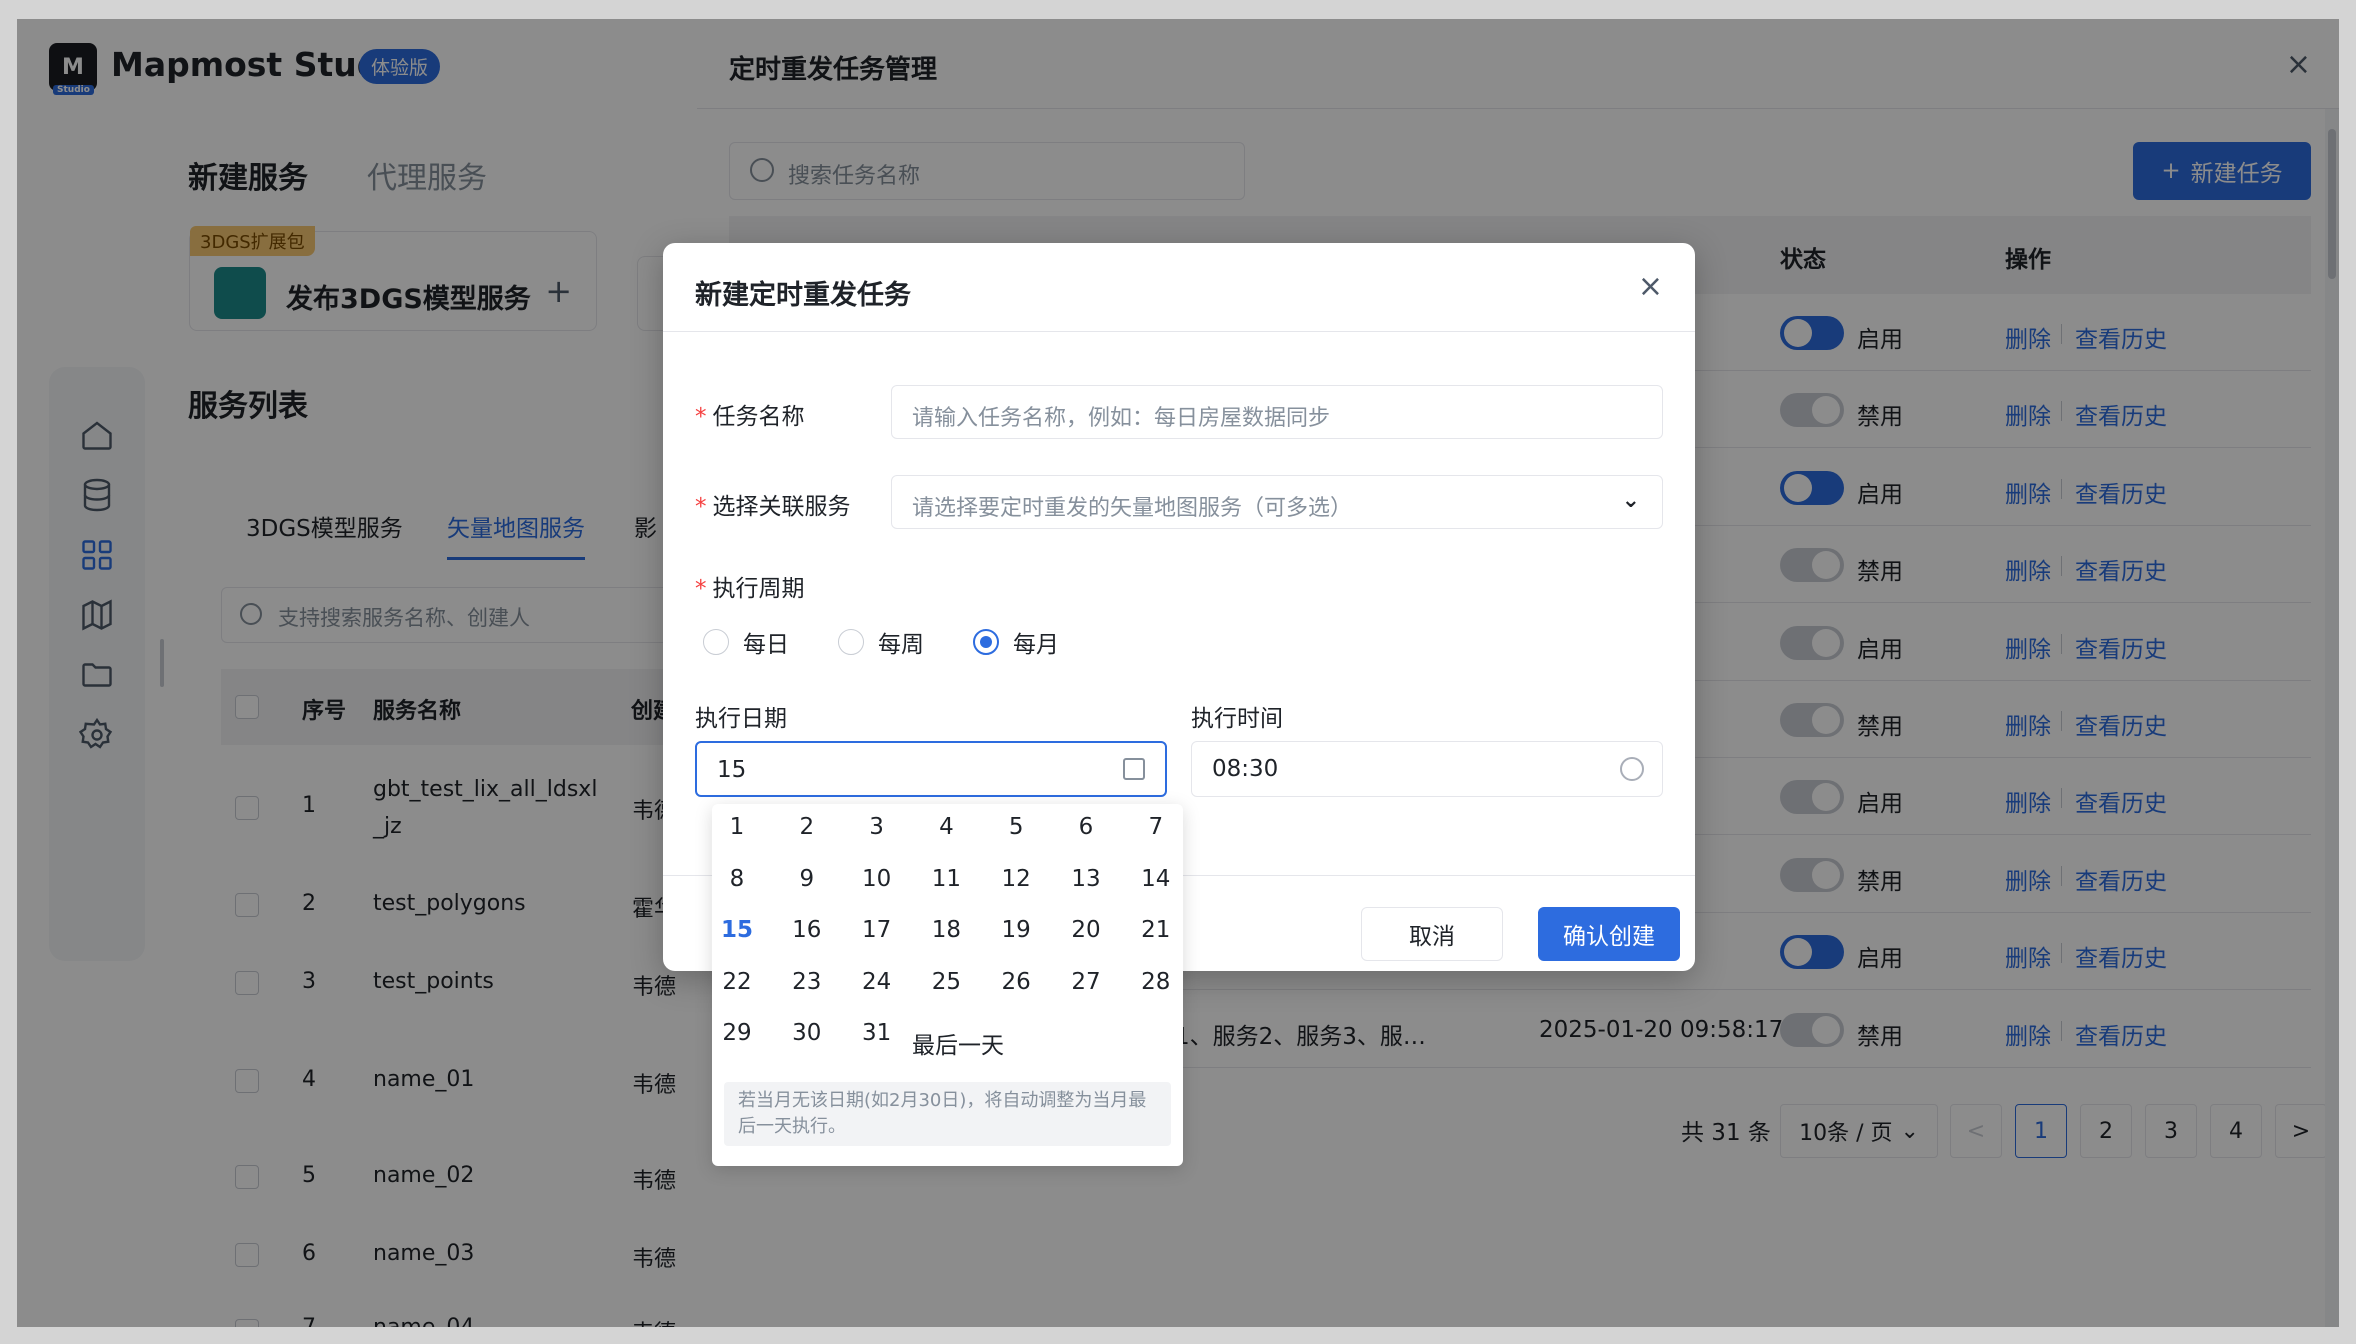  I want to click on day-option: 18, so click(946, 930).